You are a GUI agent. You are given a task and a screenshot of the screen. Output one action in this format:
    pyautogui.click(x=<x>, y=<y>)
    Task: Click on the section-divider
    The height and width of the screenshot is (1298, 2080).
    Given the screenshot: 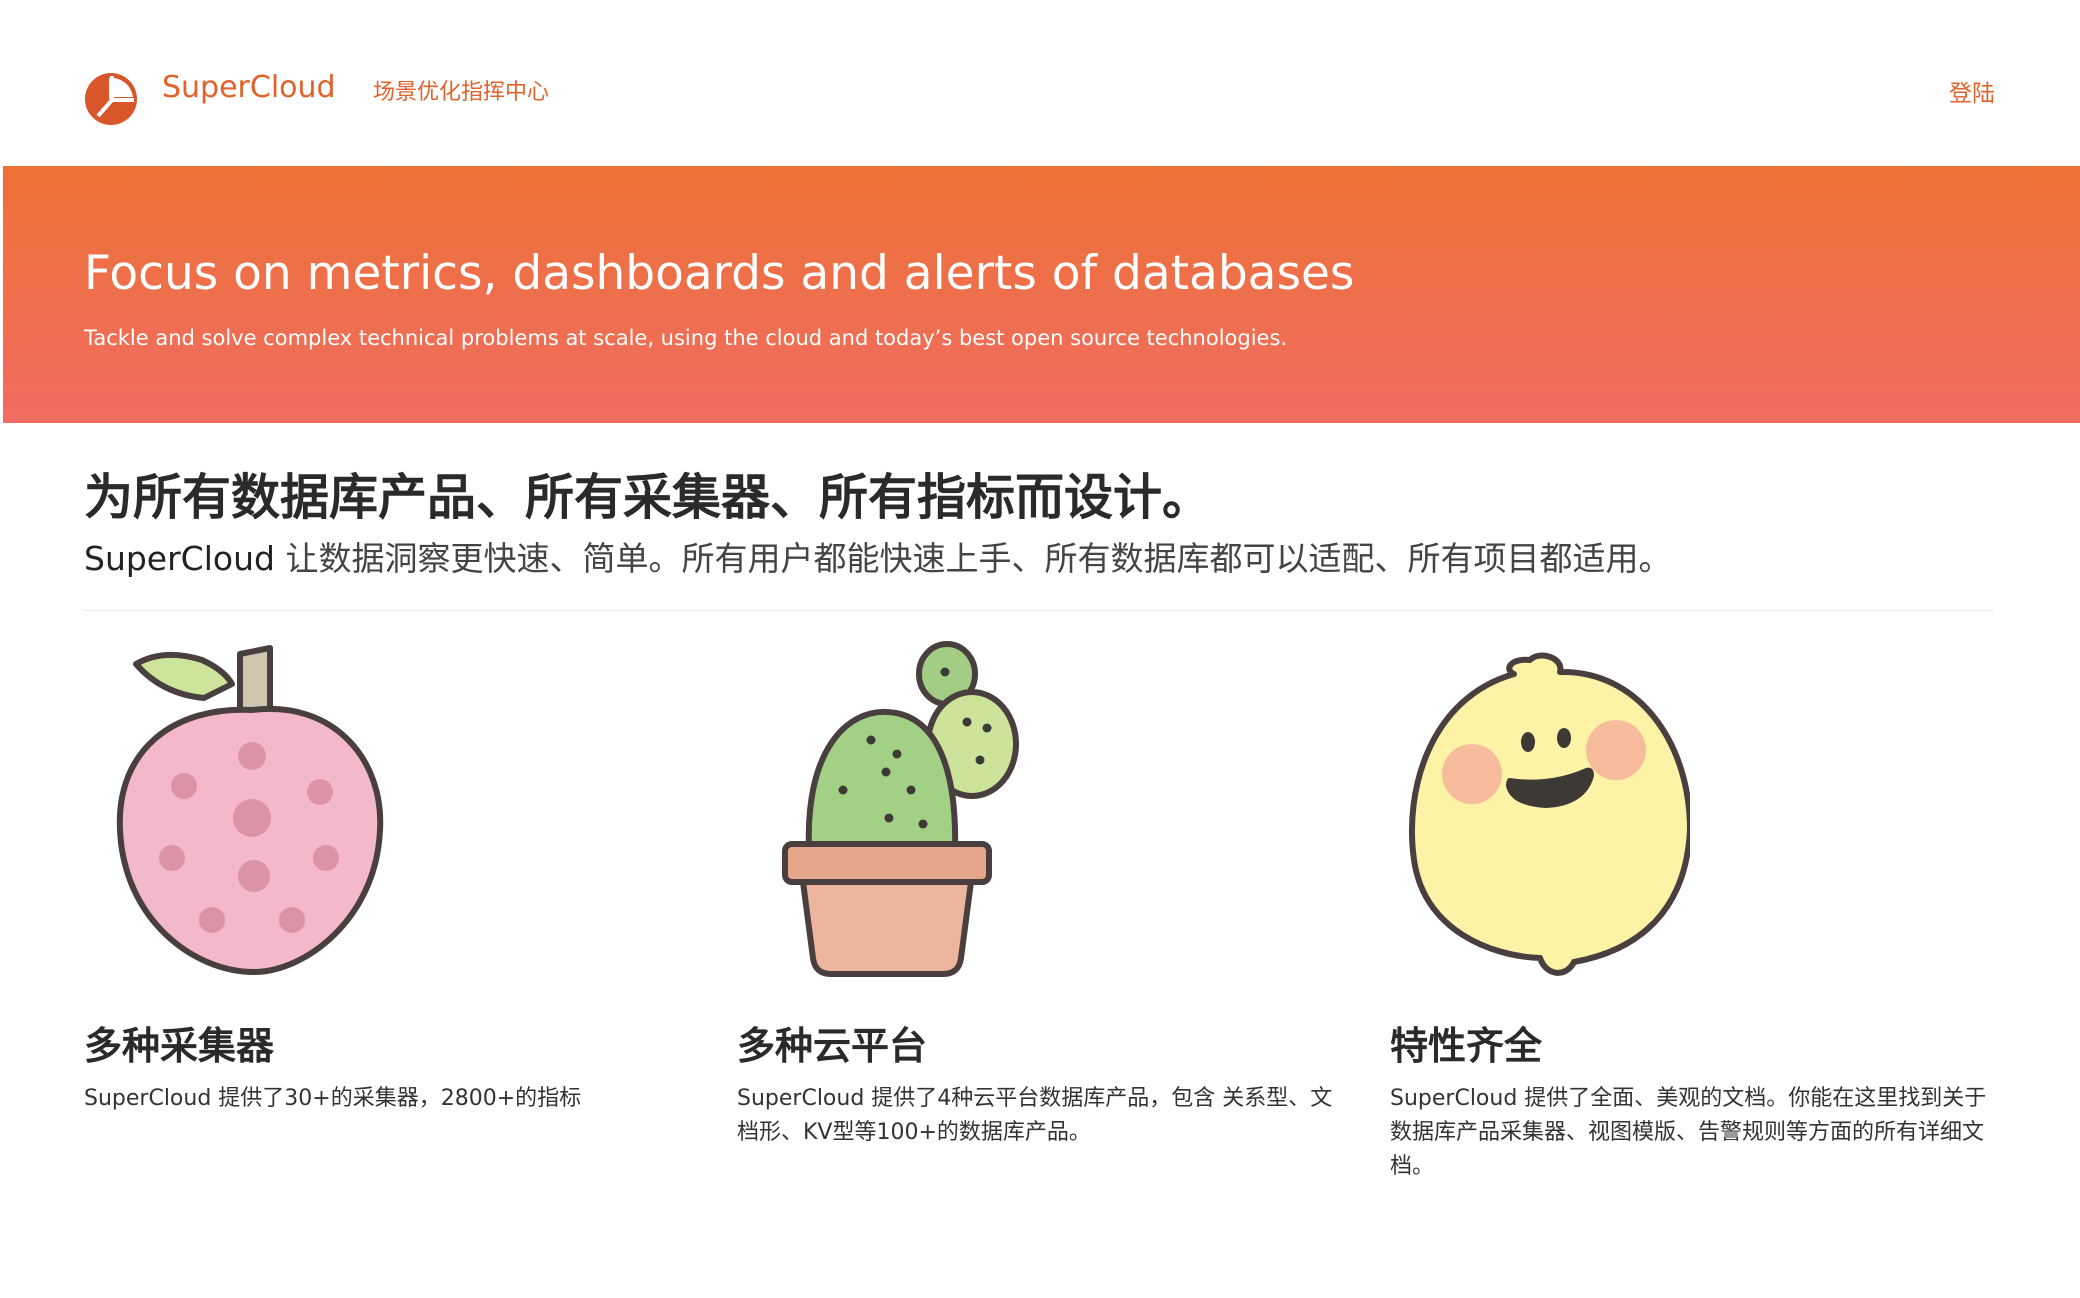 What is the action you would take?
    pyautogui.click(x=1039, y=610)
    